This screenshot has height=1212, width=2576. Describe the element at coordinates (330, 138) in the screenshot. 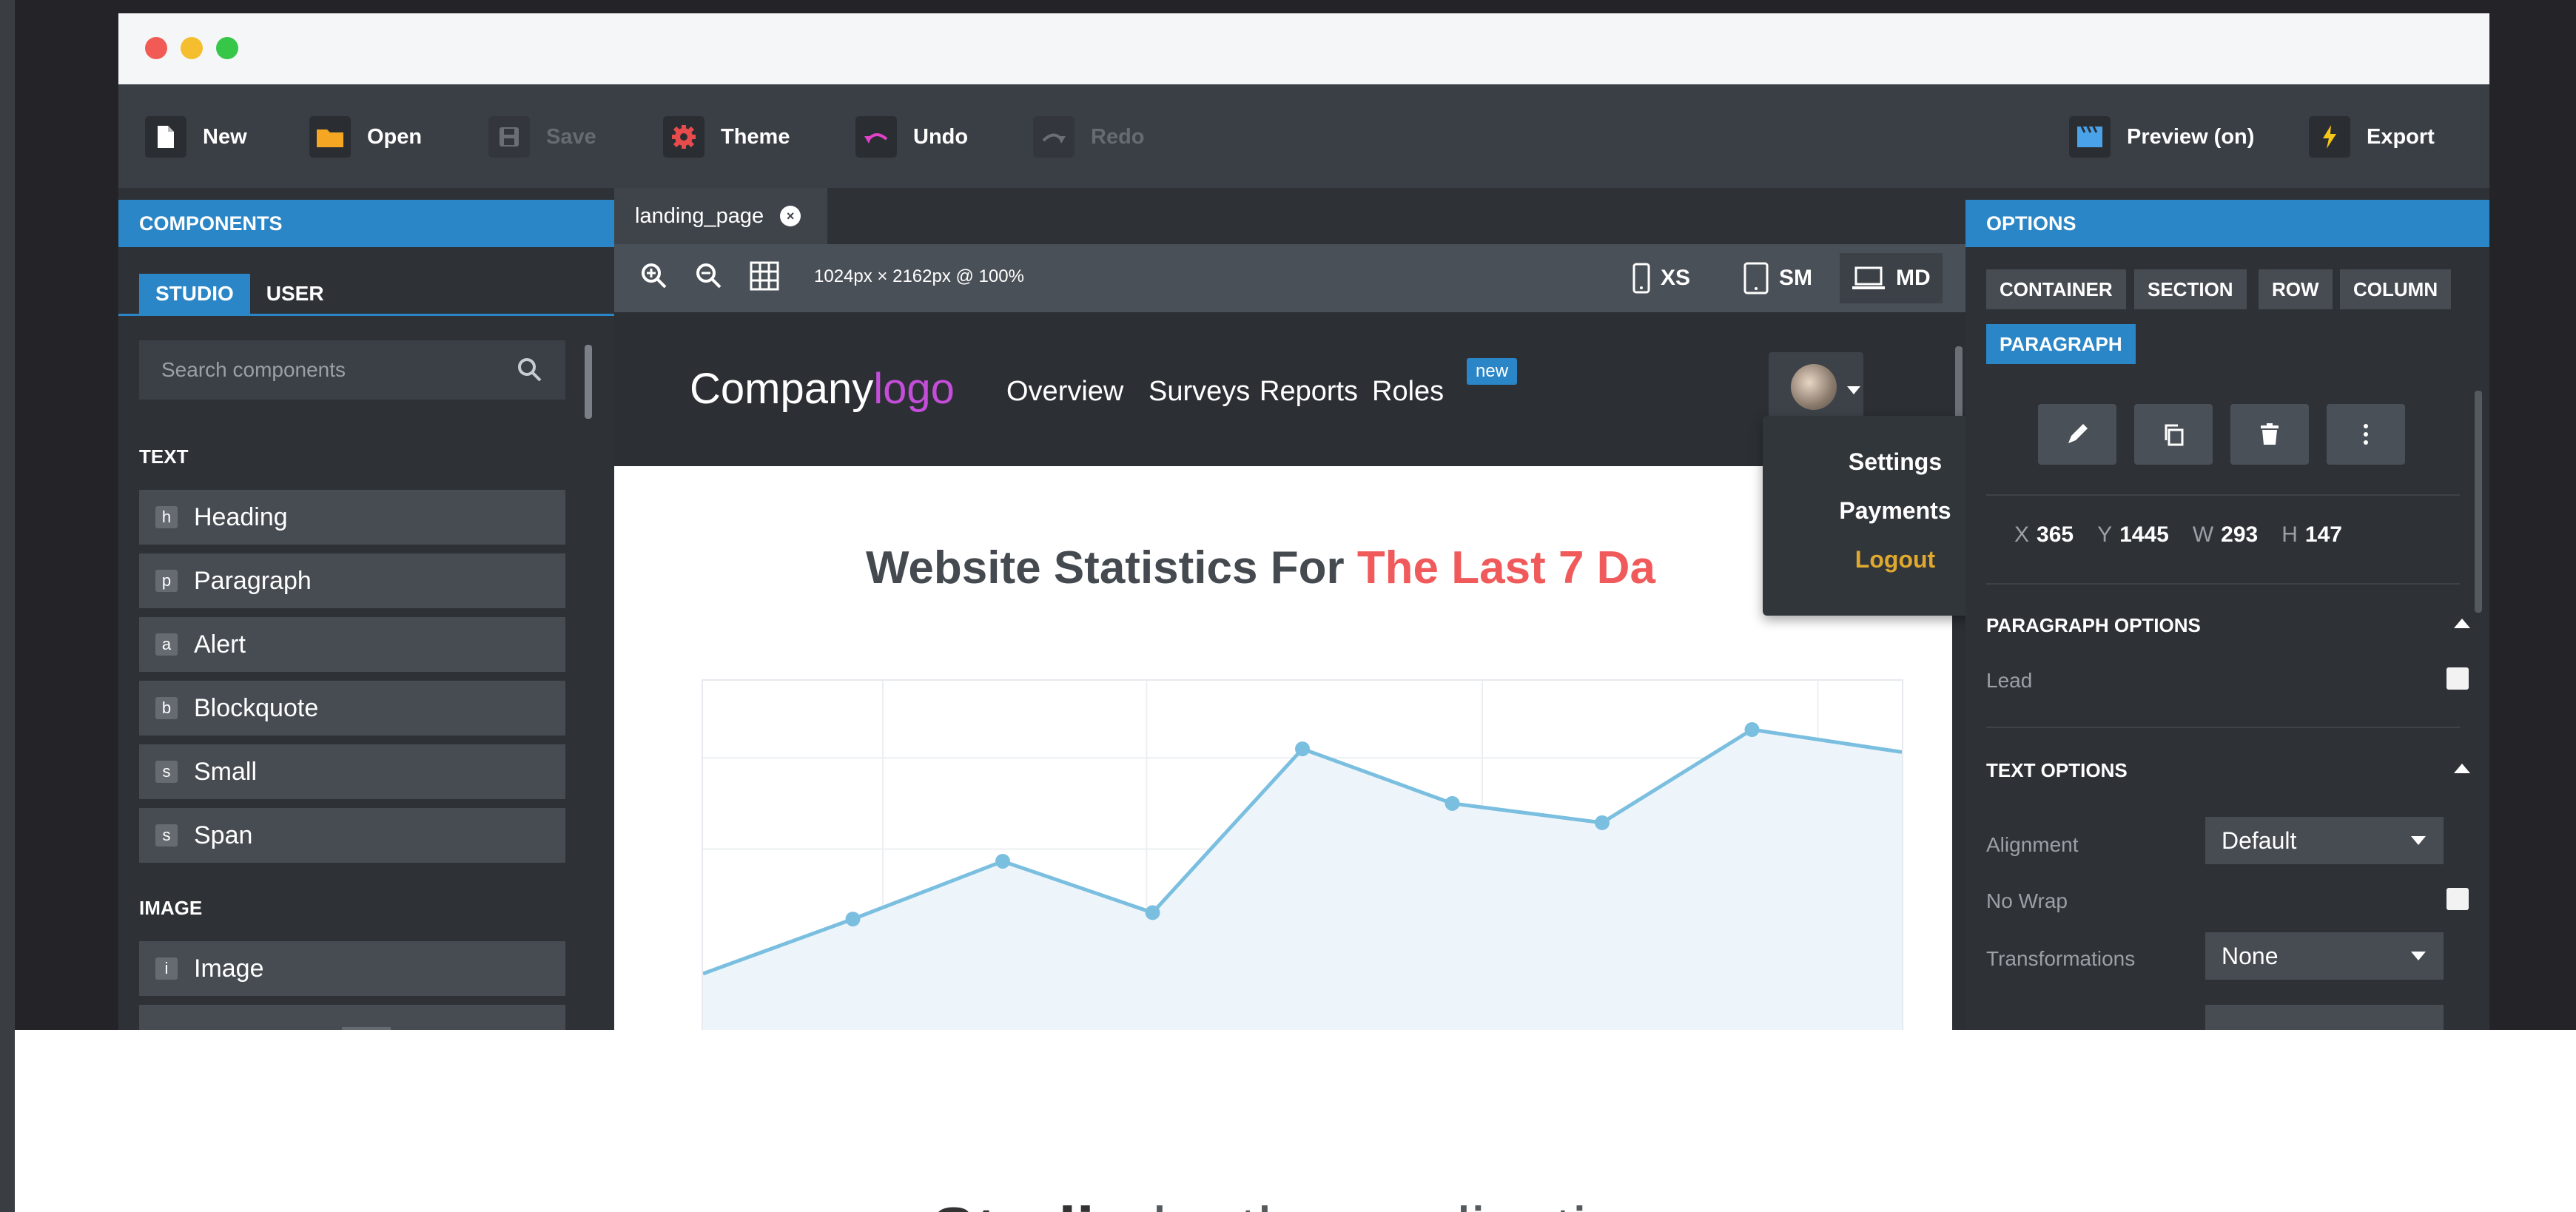

I see `folder-icon` at that location.